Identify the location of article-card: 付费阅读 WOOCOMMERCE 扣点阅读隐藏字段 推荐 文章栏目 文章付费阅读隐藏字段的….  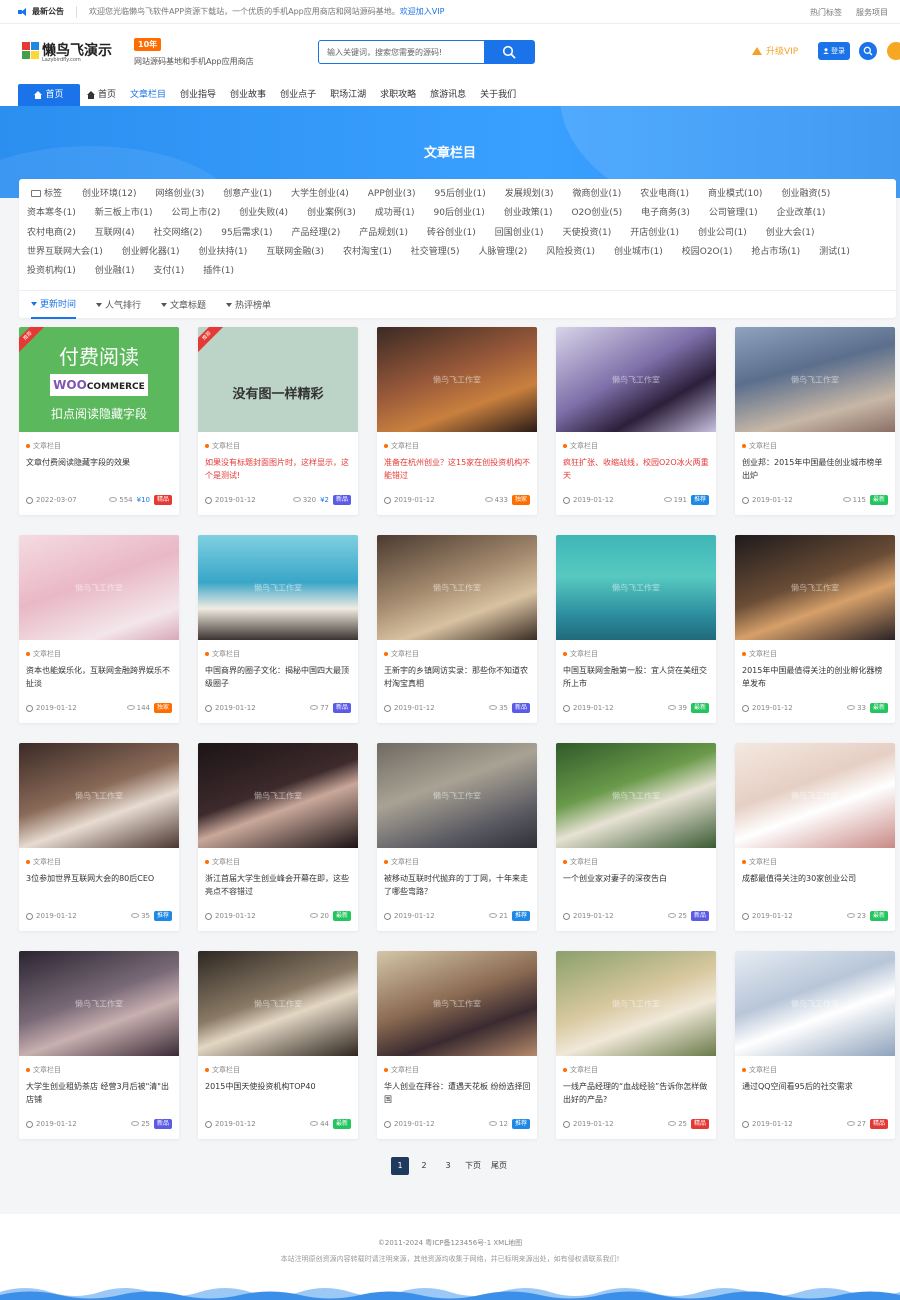
(99, 421).